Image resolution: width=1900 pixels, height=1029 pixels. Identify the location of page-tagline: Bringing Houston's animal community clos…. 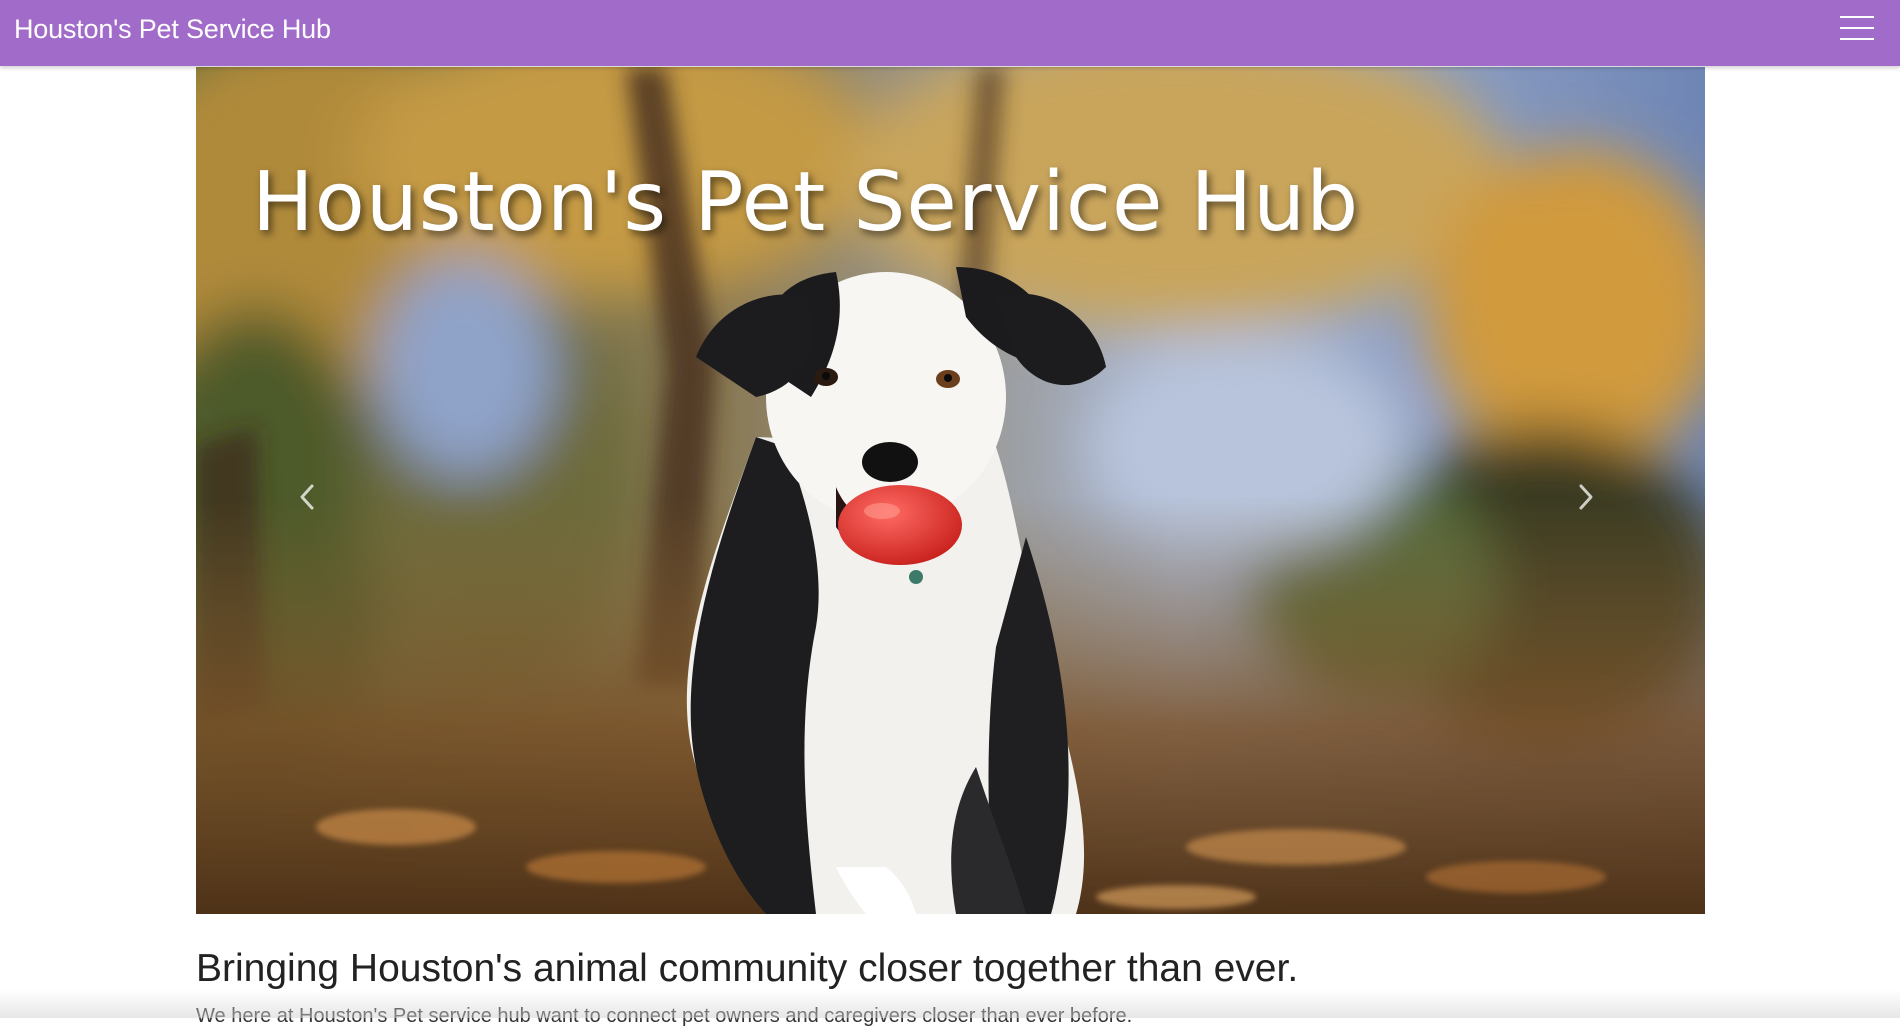
(747, 968).